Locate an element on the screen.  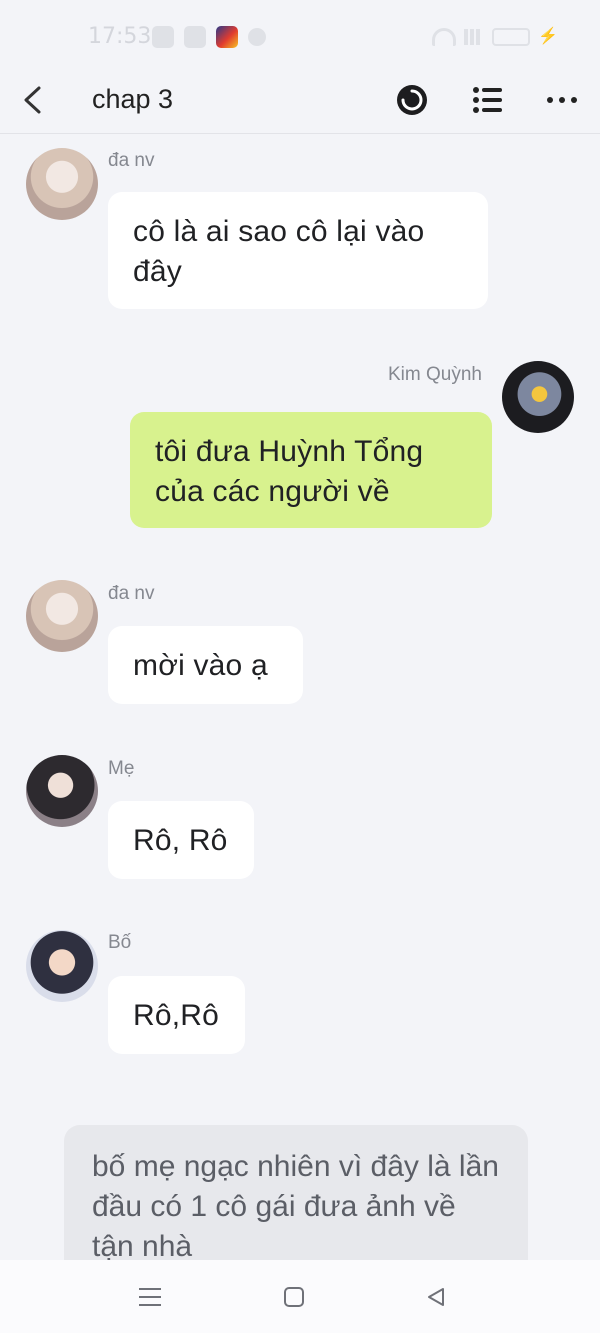
app-notification-icon is located at coordinates (227, 37).